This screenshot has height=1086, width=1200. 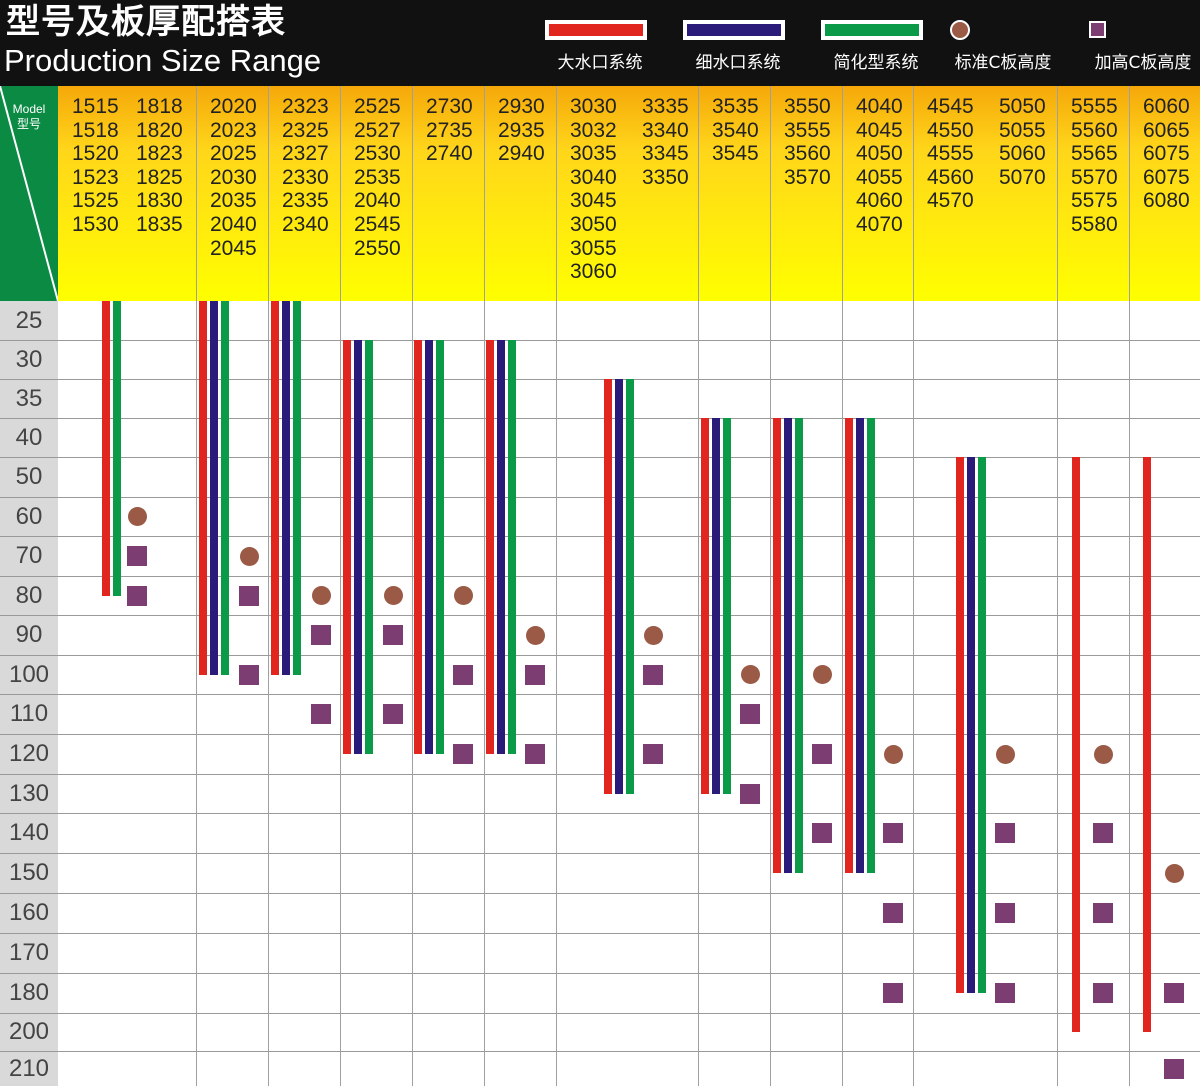 I want to click on thickness-label: 130, so click(x=29, y=793).